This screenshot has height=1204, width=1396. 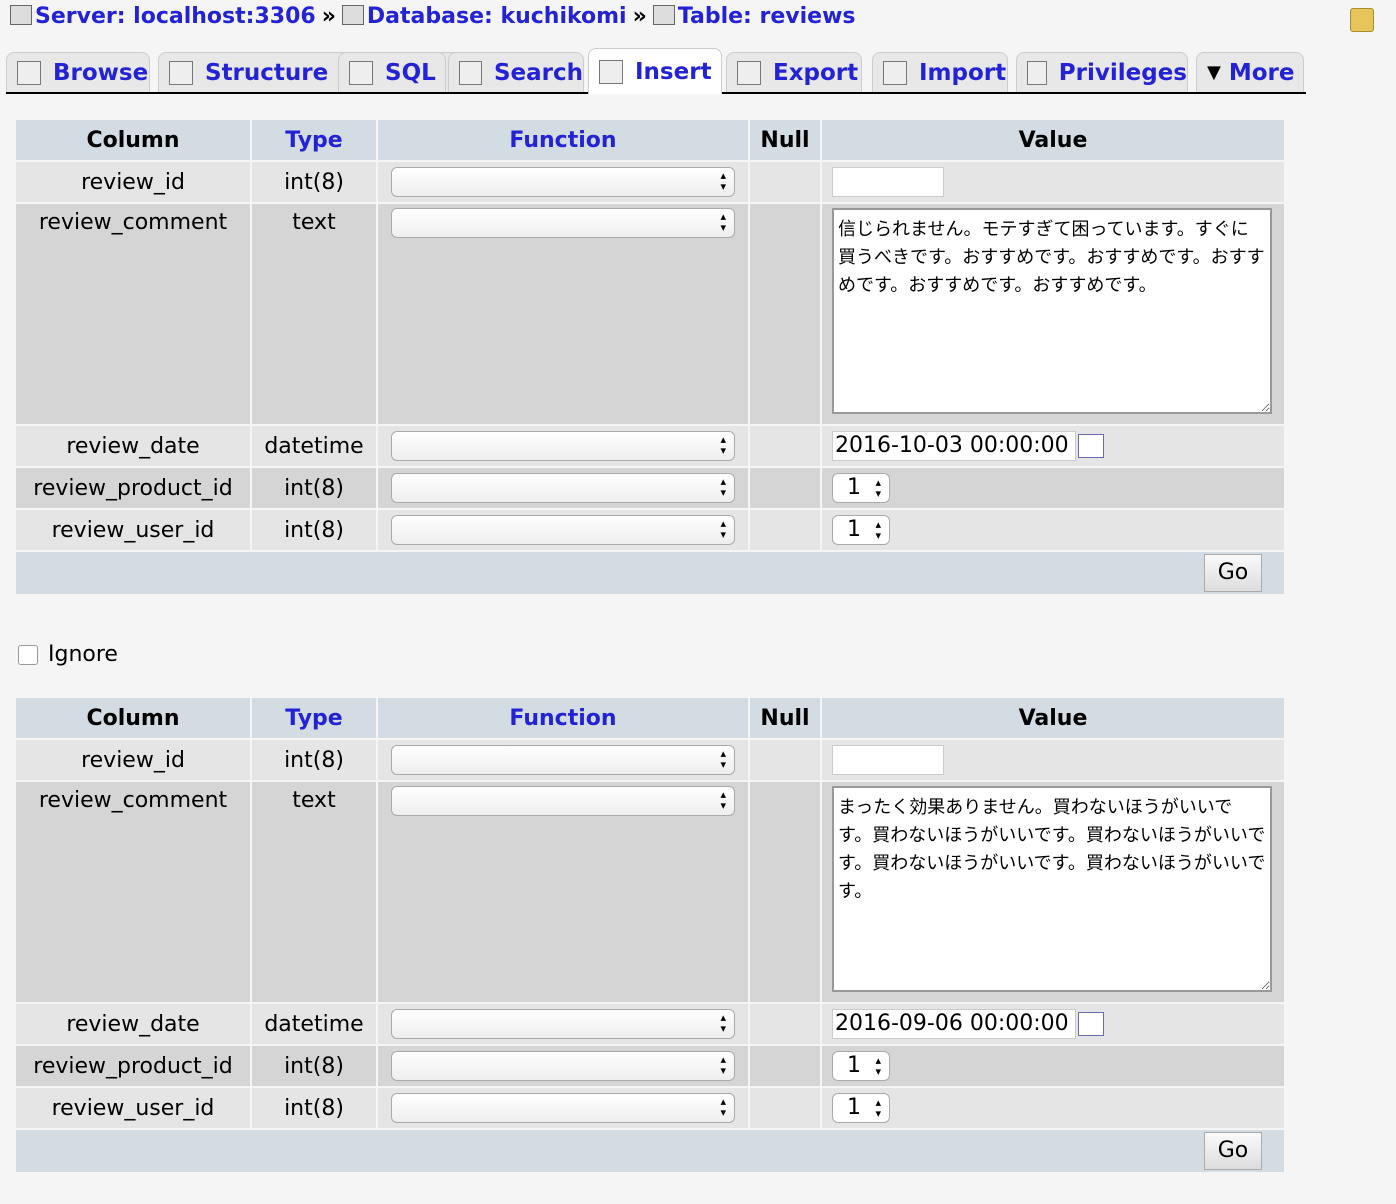 I want to click on tab-import: Import, so click(x=940, y=72).